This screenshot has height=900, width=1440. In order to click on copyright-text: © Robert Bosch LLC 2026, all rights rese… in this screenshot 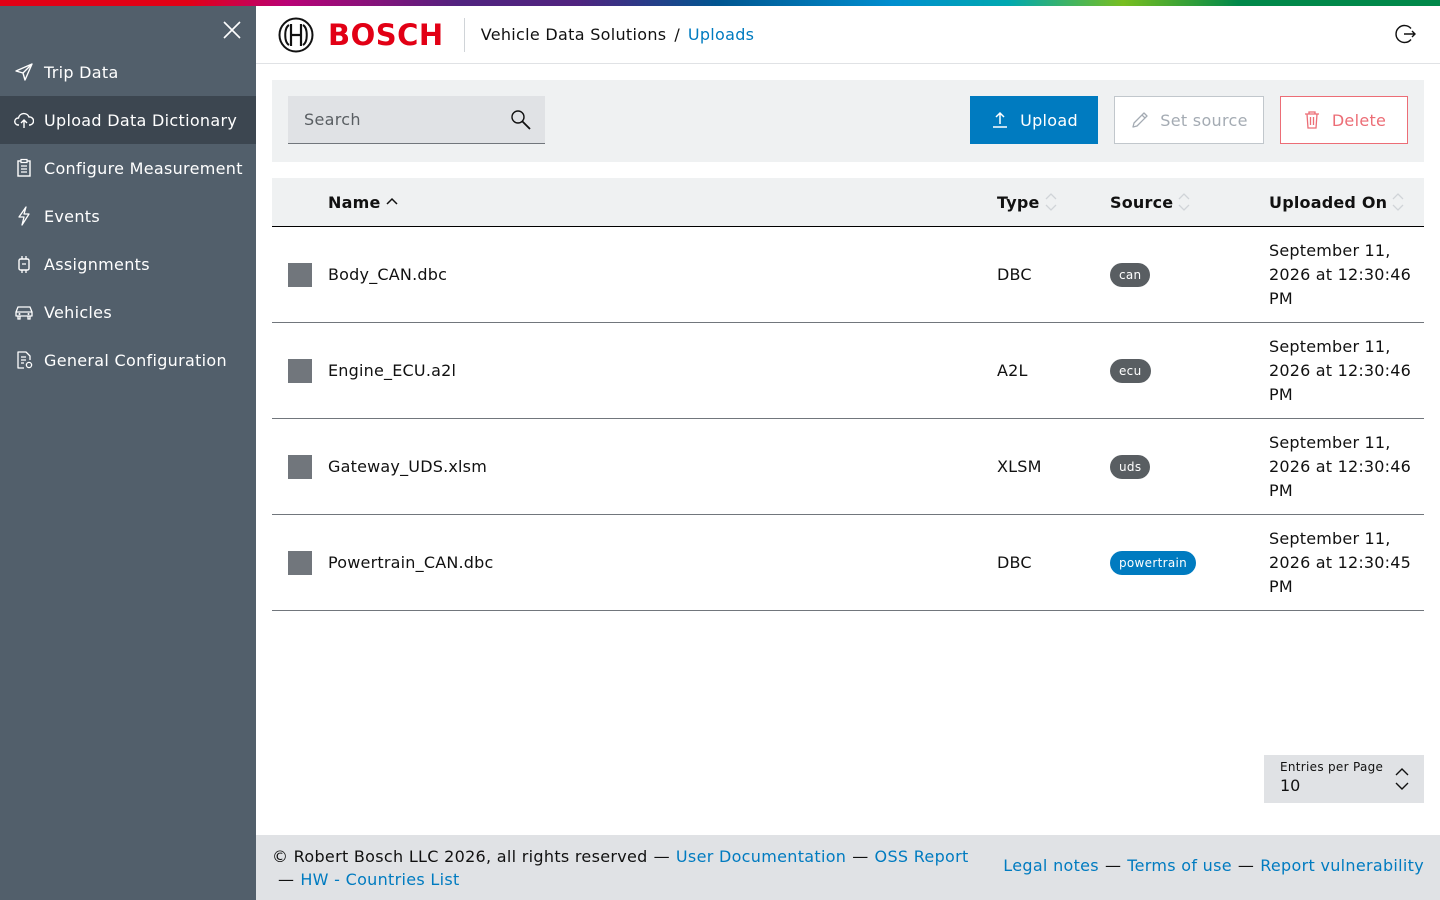, I will do `click(460, 856)`.